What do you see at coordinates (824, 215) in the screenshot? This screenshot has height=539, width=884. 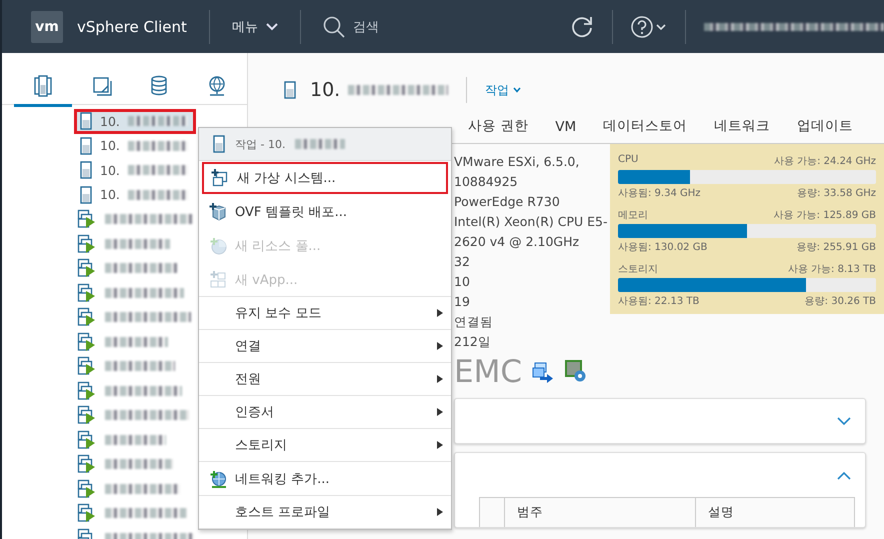 I see `free-amount: 사용 가능: 125.89 GB` at bounding box center [824, 215].